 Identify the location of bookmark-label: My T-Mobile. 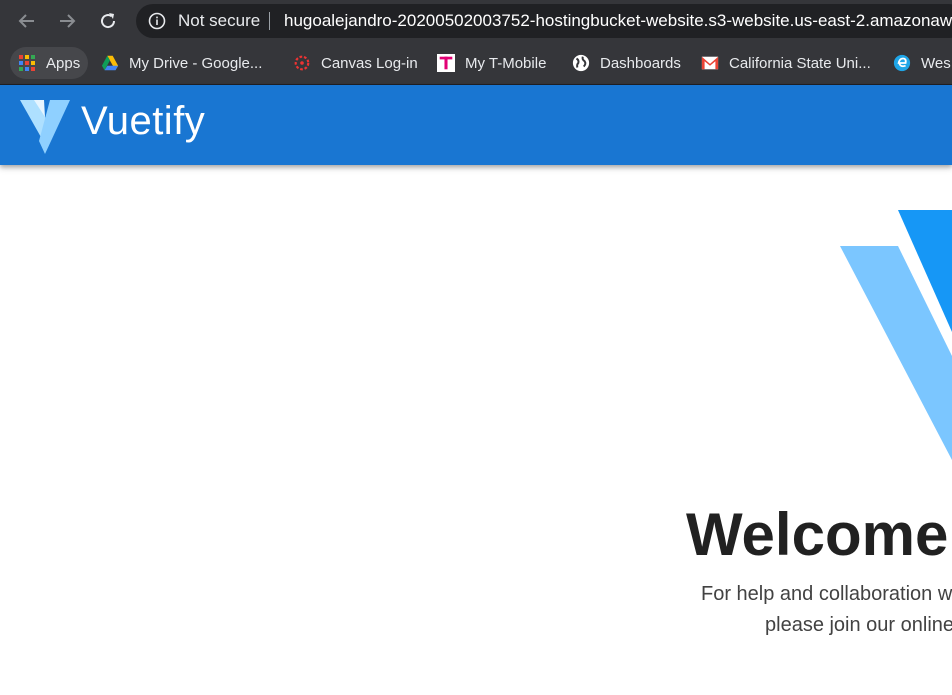
(506, 63).